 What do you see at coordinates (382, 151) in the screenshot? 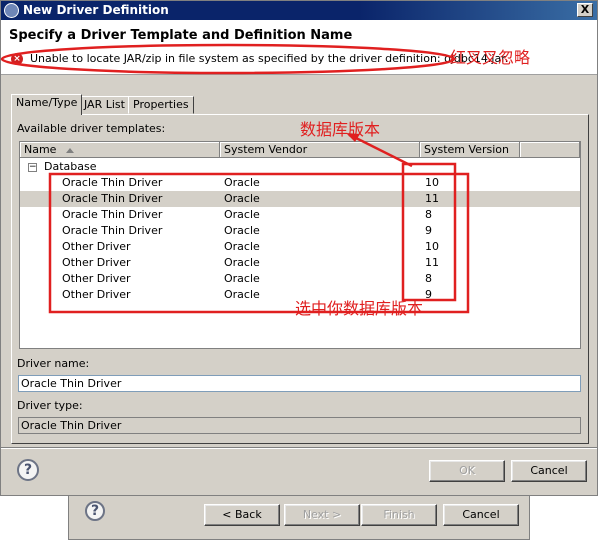
I see `annotation-arrow-line` at bounding box center [382, 151].